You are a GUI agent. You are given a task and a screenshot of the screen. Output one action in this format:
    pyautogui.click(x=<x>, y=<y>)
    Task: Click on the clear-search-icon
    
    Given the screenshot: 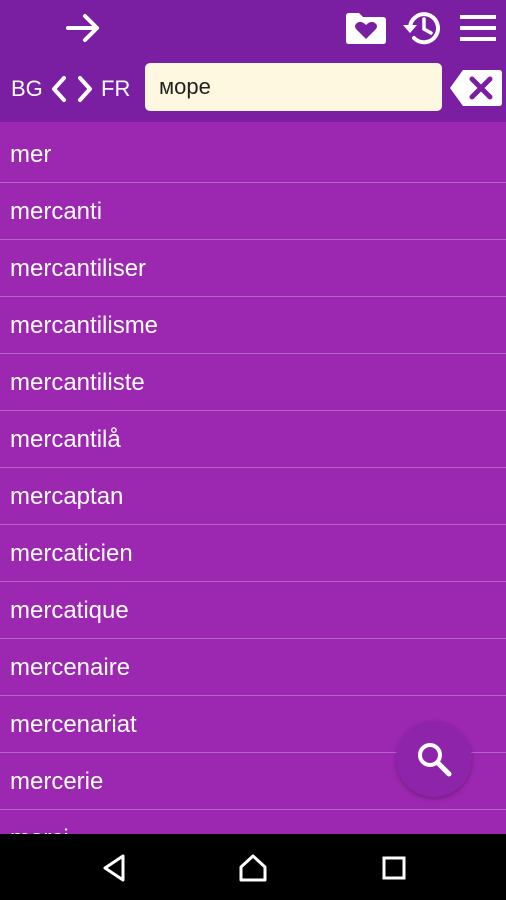 What is the action you would take?
    pyautogui.click(x=476, y=88)
    